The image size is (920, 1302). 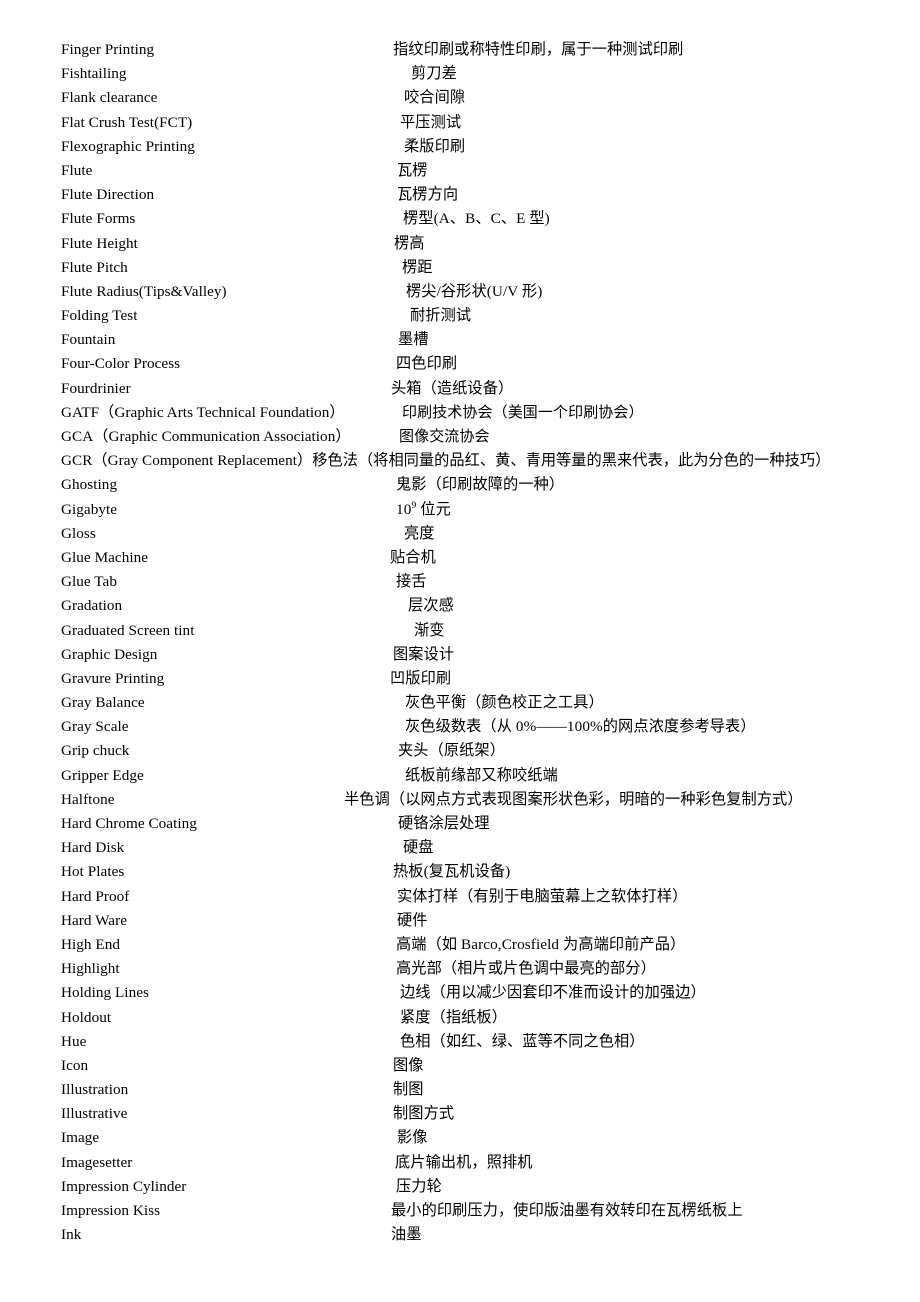 I want to click on glossary-term: Illustration, so click(x=95, y=1090).